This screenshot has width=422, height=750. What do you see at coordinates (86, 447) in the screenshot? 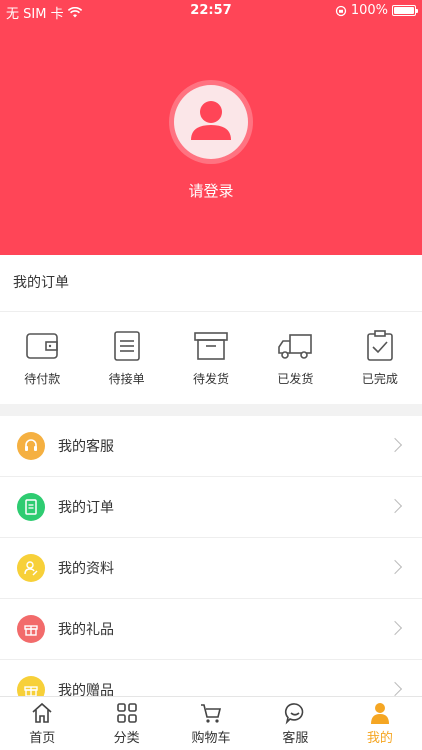
I see `menu-label: 我的客服` at bounding box center [86, 447].